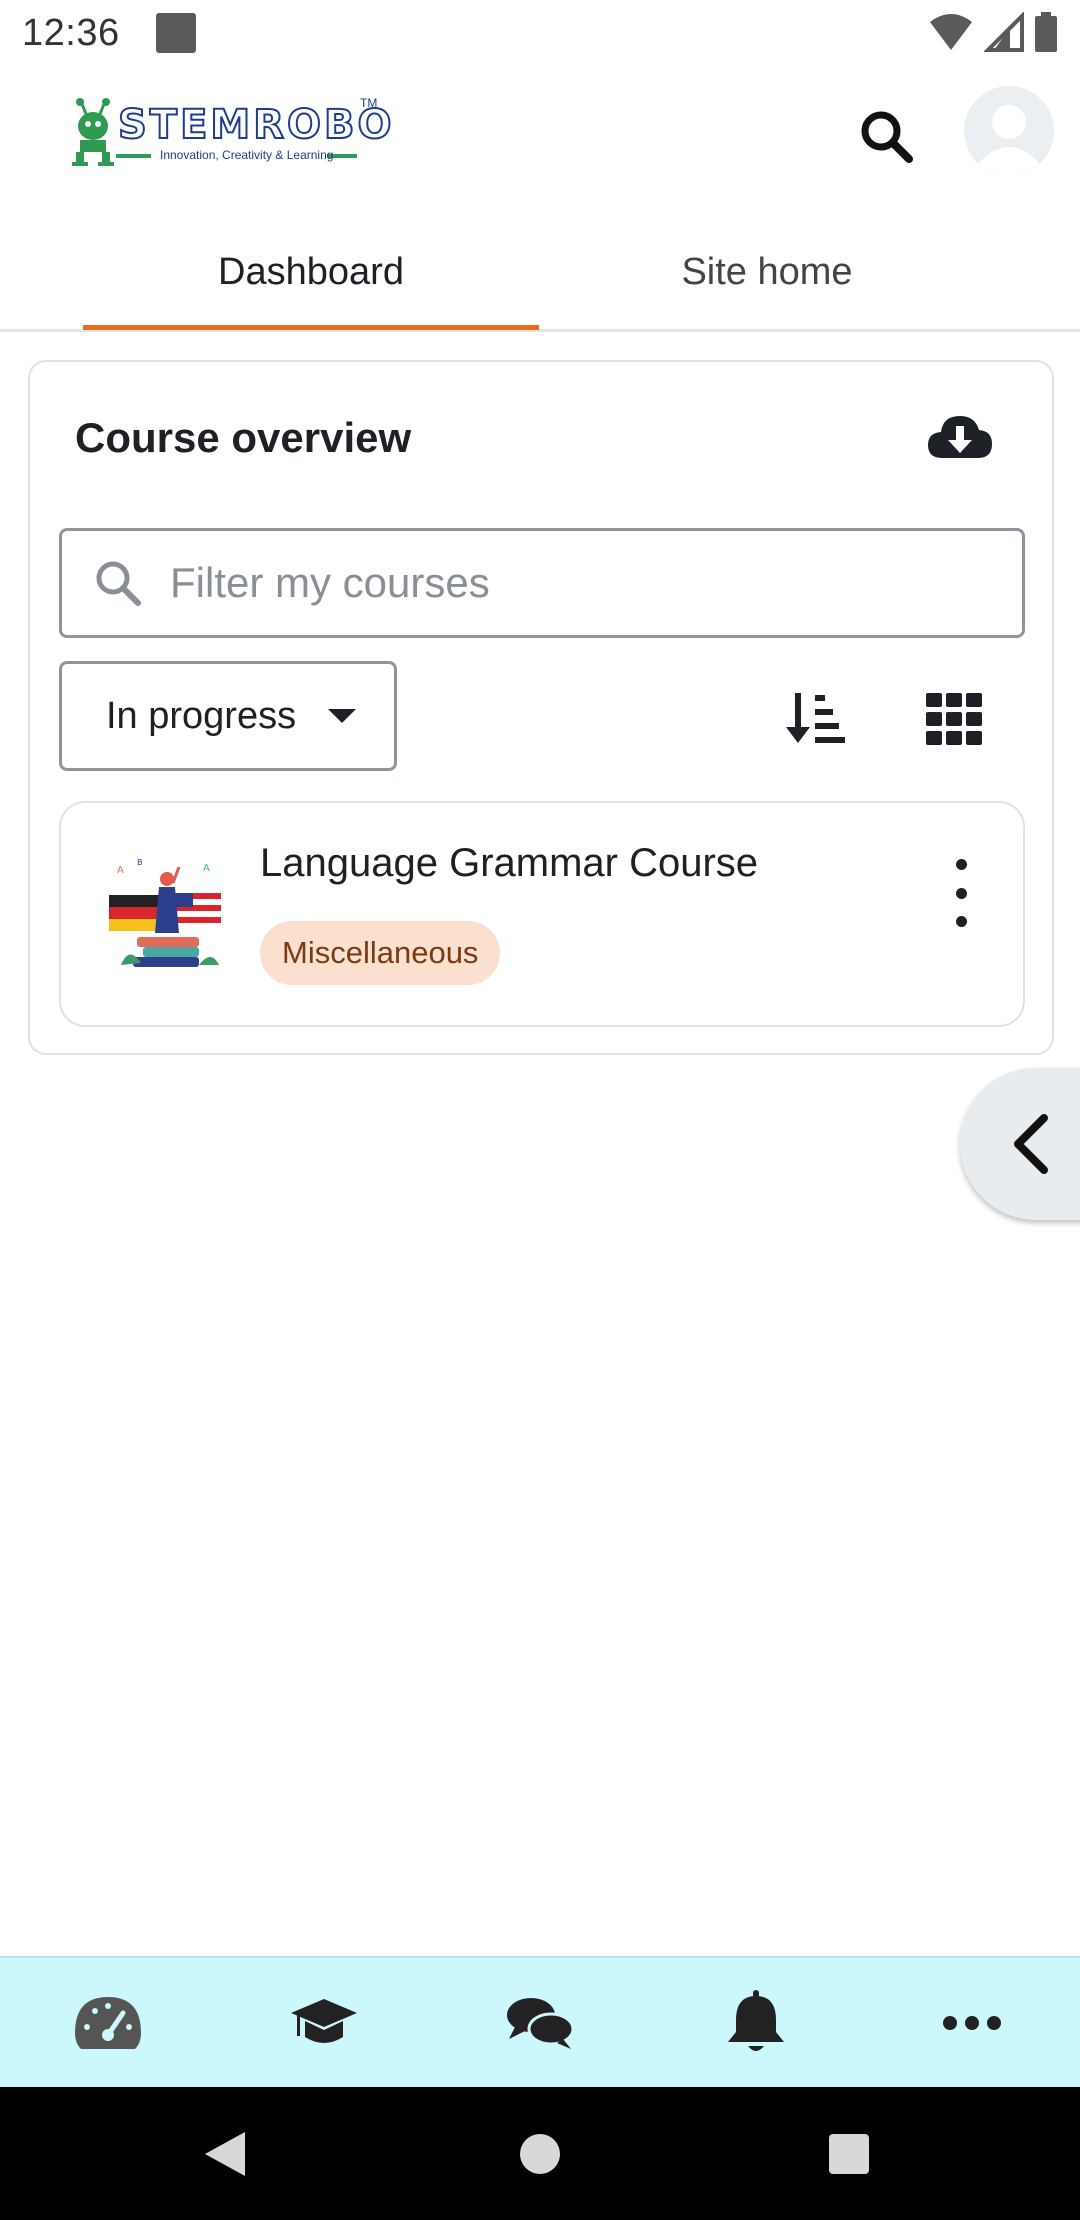  I want to click on nav-dashboard, so click(108, 2022).